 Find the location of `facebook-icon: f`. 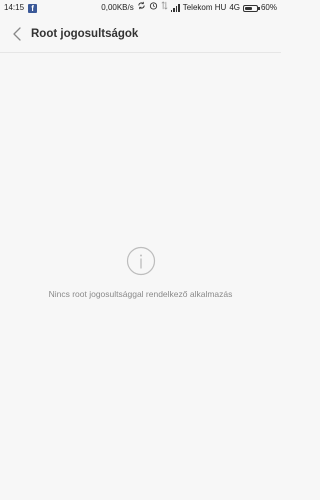

facebook-icon: f is located at coordinates (33, 8).